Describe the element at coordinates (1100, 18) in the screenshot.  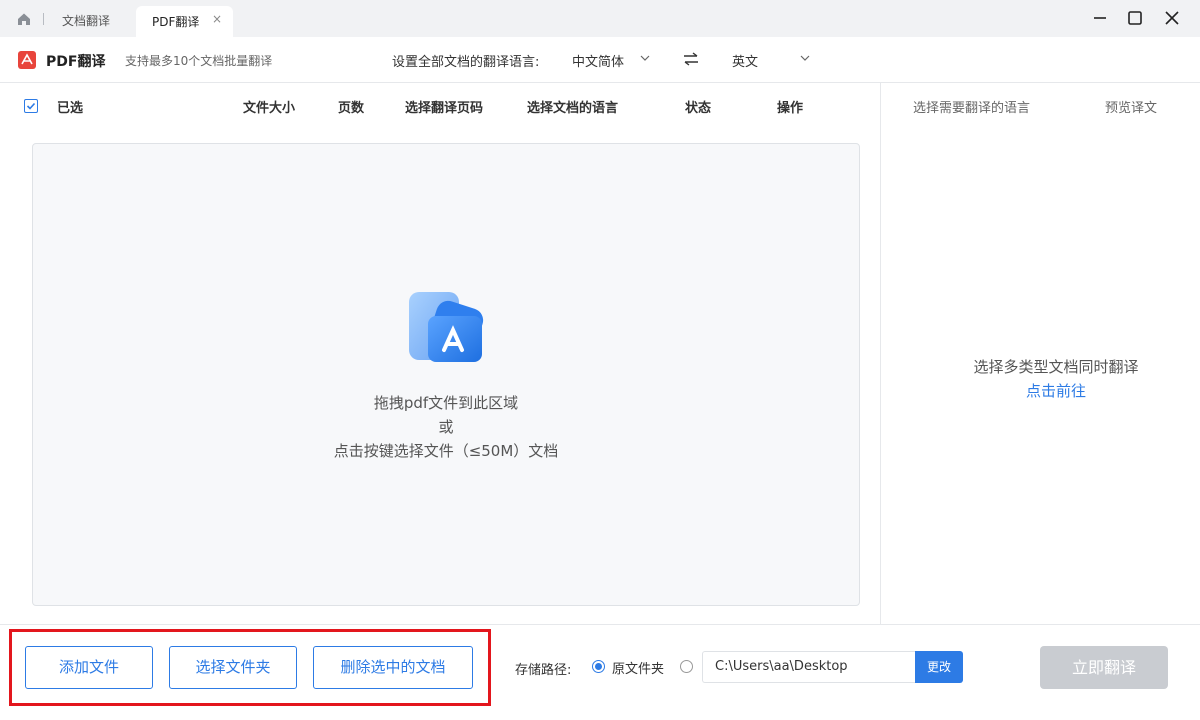
I see `minimize-icon` at that location.